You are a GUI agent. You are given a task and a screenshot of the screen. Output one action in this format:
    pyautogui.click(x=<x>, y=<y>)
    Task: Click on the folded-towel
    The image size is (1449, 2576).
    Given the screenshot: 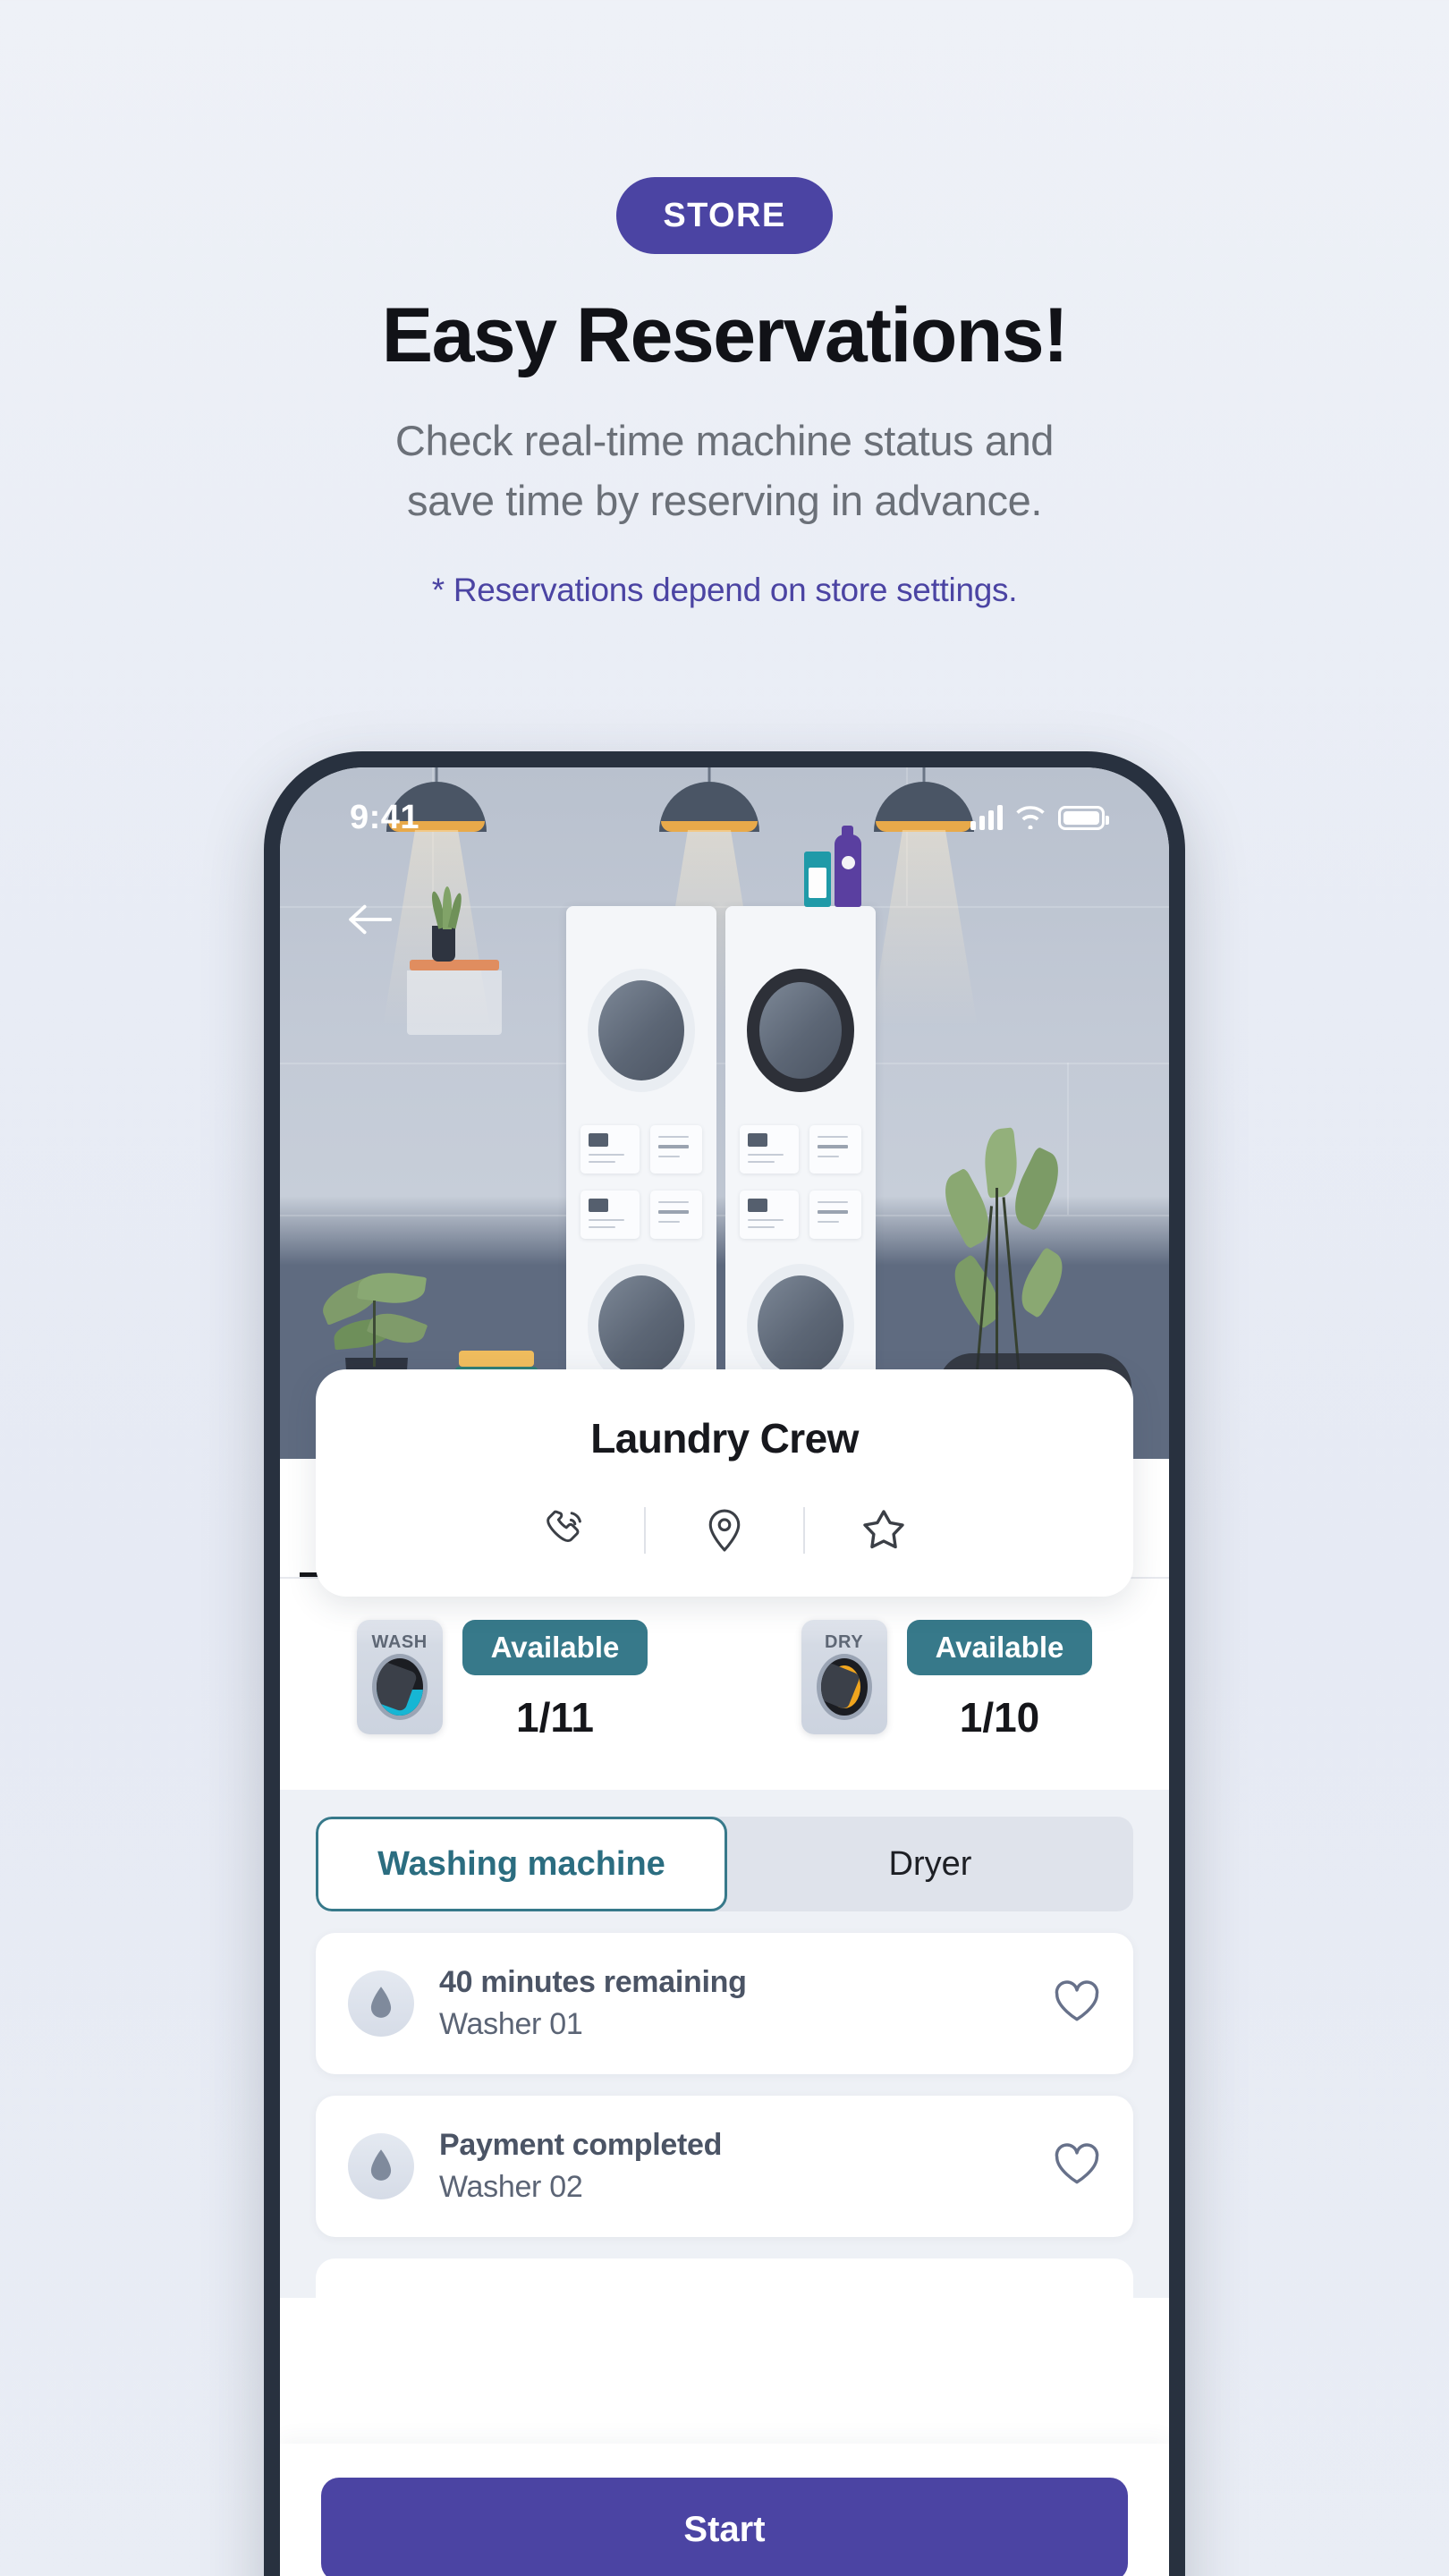 What is the action you would take?
    pyautogui.click(x=496, y=1359)
    